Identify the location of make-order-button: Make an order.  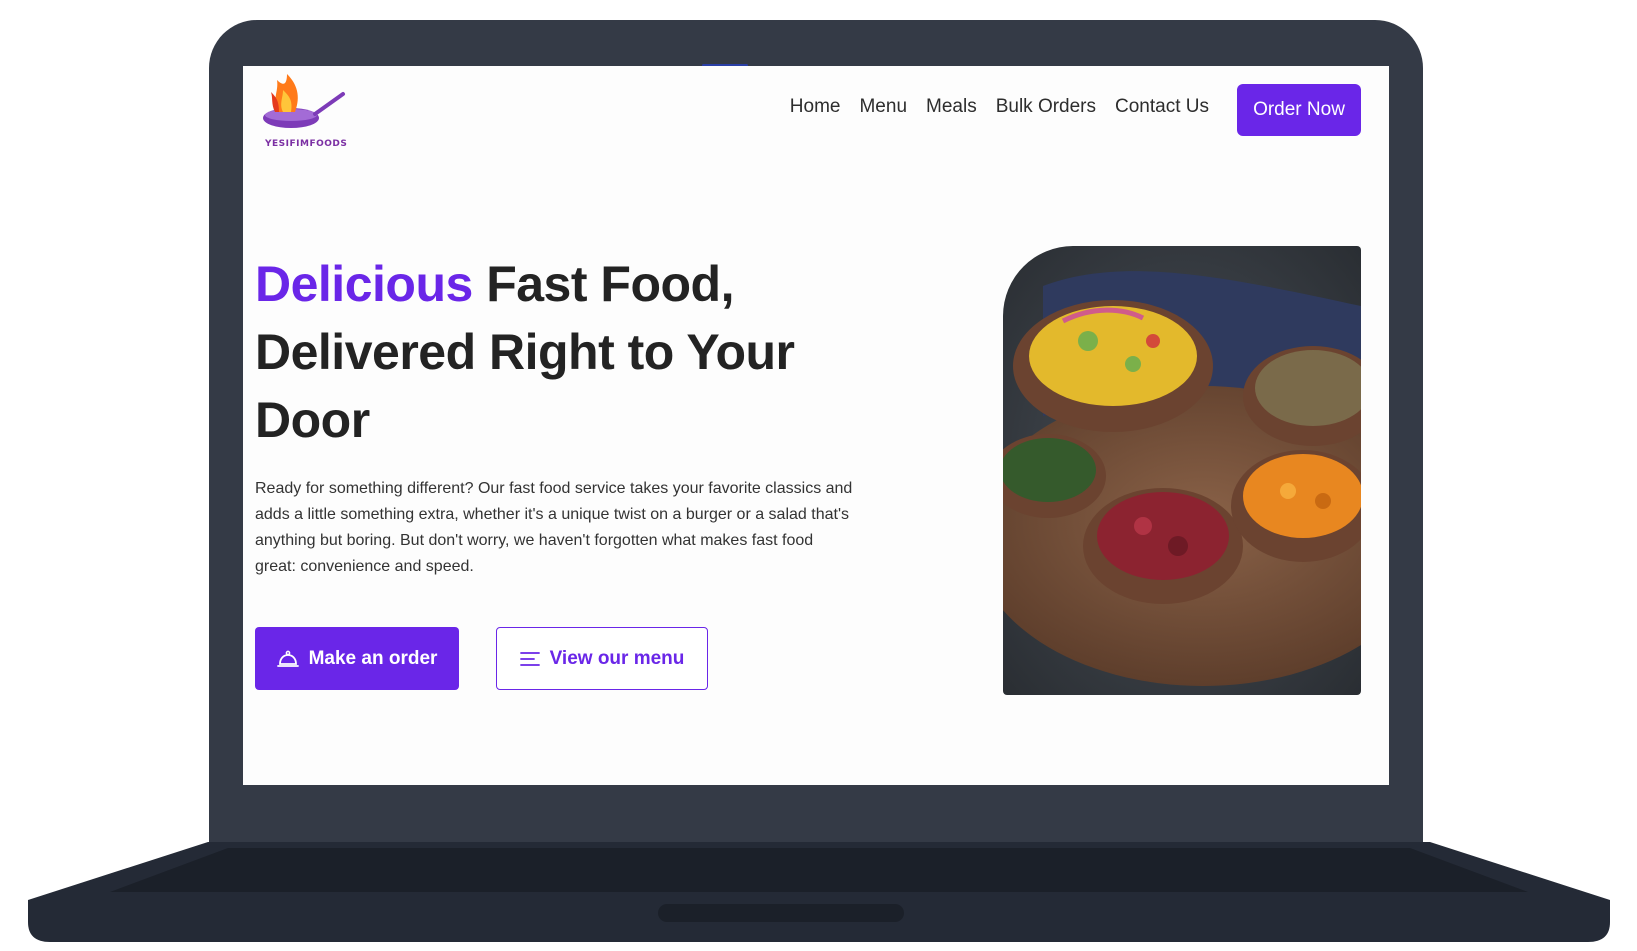
(357, 658).